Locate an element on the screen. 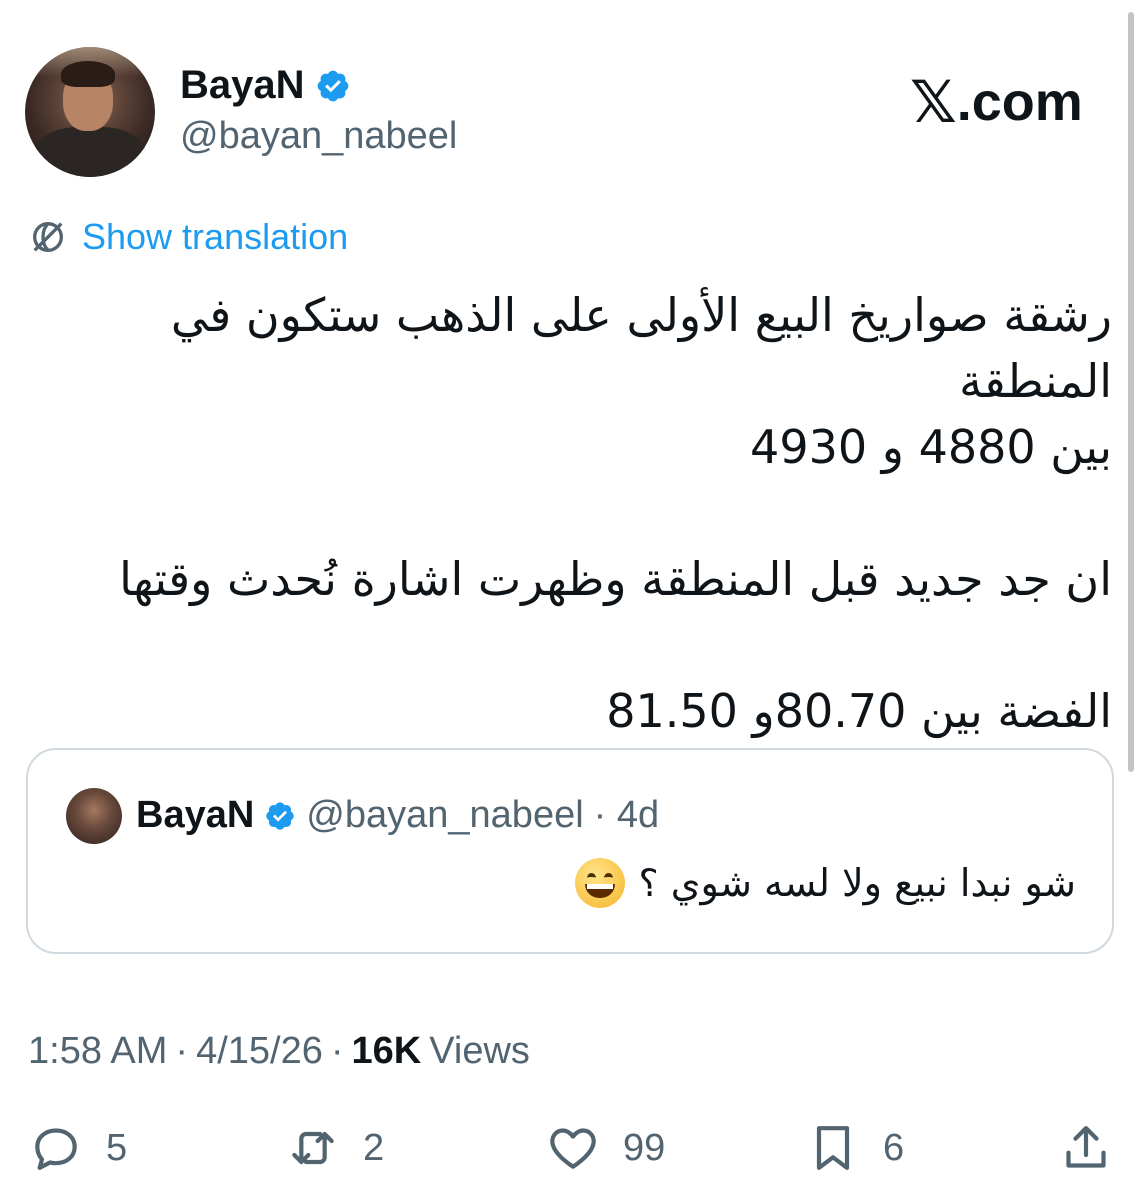  reply-button: 5 is located at coordinates (77, 1148).